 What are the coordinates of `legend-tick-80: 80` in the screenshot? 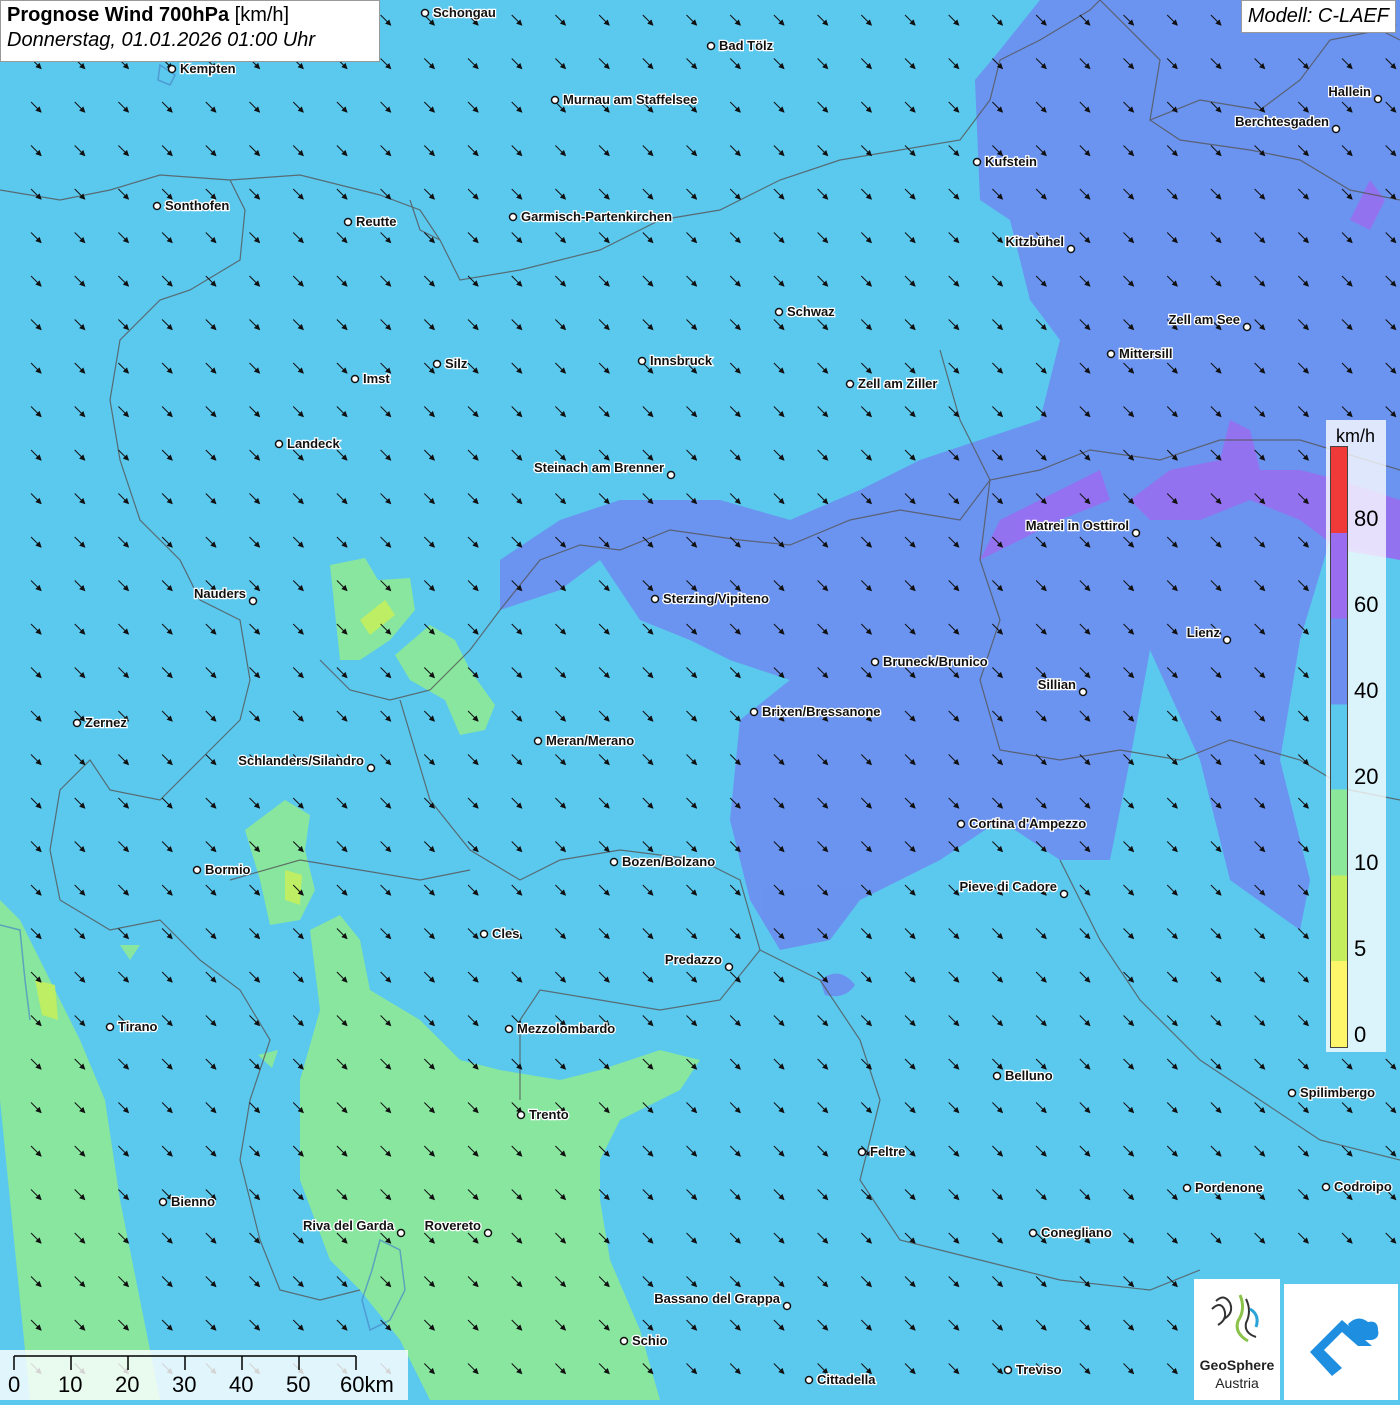 It's located at (1366, 518).